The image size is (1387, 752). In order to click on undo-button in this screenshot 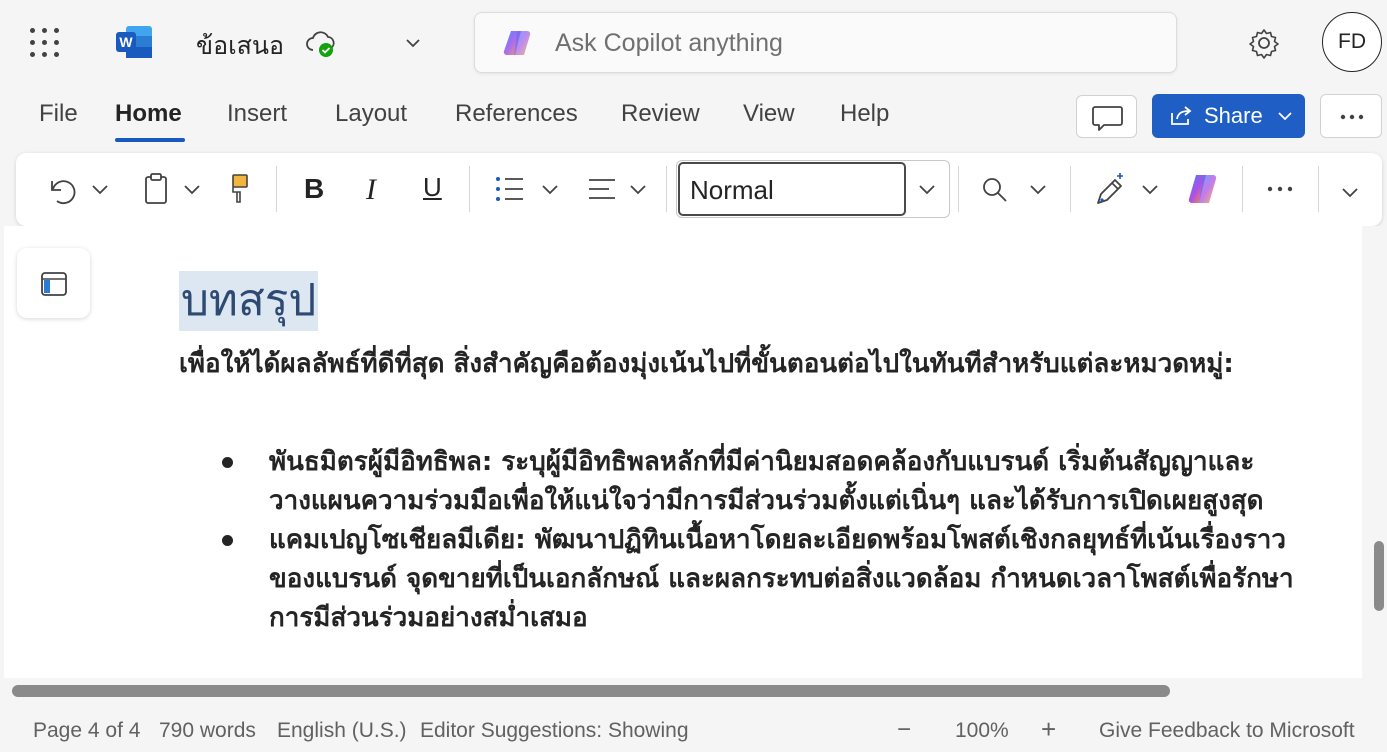, I will do `click(62, 189)`.